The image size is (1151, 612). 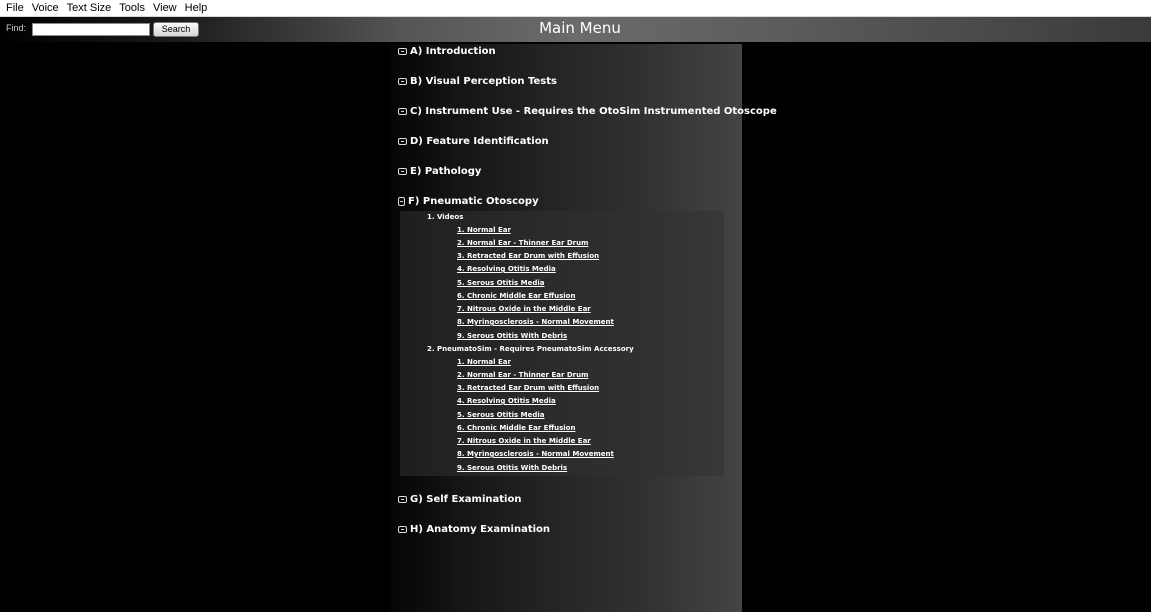 What do you see at coordinates (479, 141) in the screenshot?
I see `section-label: D) Feature Identification` at bounding box center [479, 141].